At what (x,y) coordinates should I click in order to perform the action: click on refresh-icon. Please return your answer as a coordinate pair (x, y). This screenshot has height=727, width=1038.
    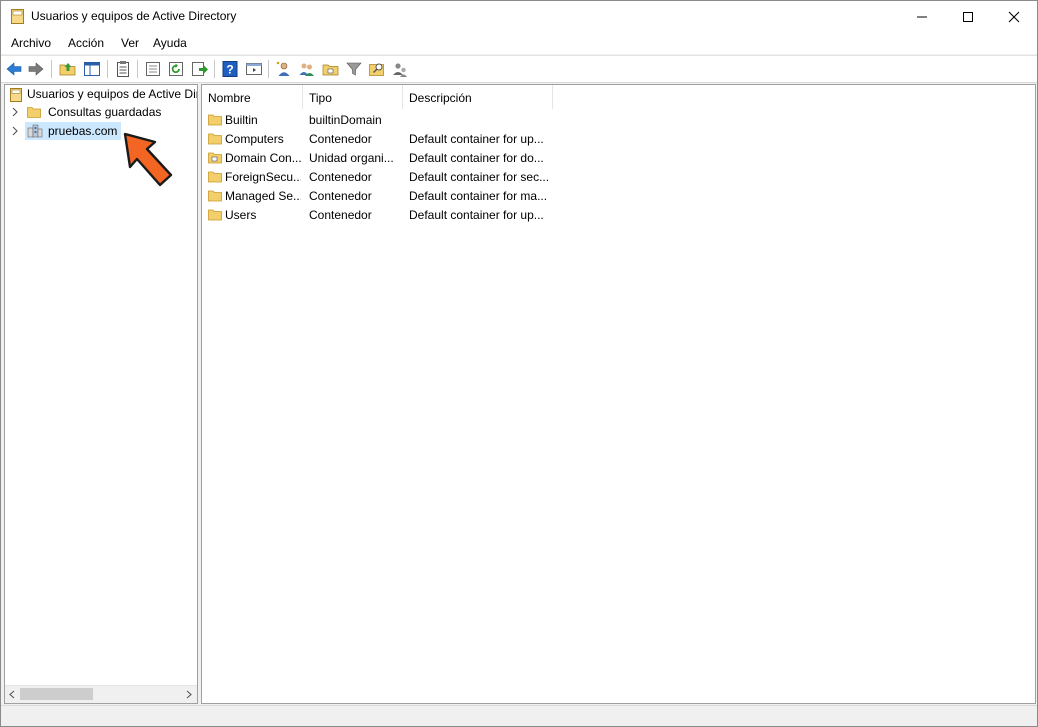
    Looking at the image, I should click on (176, 69).